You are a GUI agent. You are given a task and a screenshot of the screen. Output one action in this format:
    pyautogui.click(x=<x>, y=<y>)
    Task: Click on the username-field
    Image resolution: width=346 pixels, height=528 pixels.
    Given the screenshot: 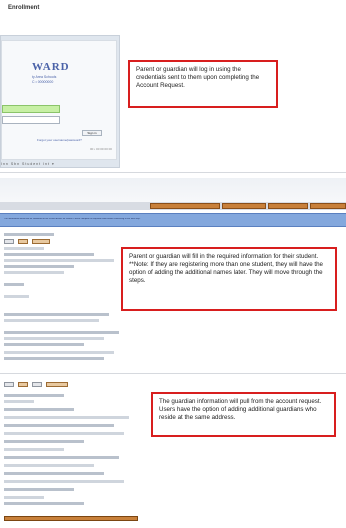 What is the action you would take?
    pyautogui.click(x=31, y=109)
    